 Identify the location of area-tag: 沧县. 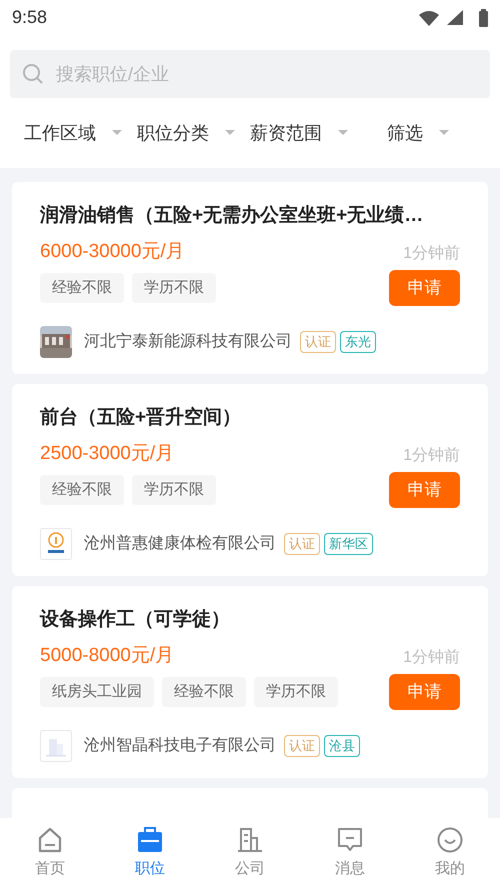
(342, 746).